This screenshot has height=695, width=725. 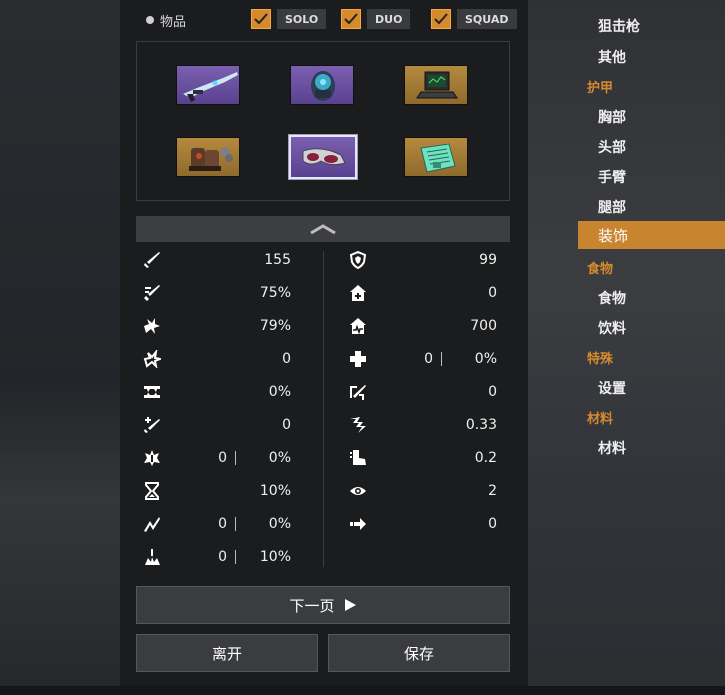 I want to click on collapse-toggle, so click(x=323, y=229).